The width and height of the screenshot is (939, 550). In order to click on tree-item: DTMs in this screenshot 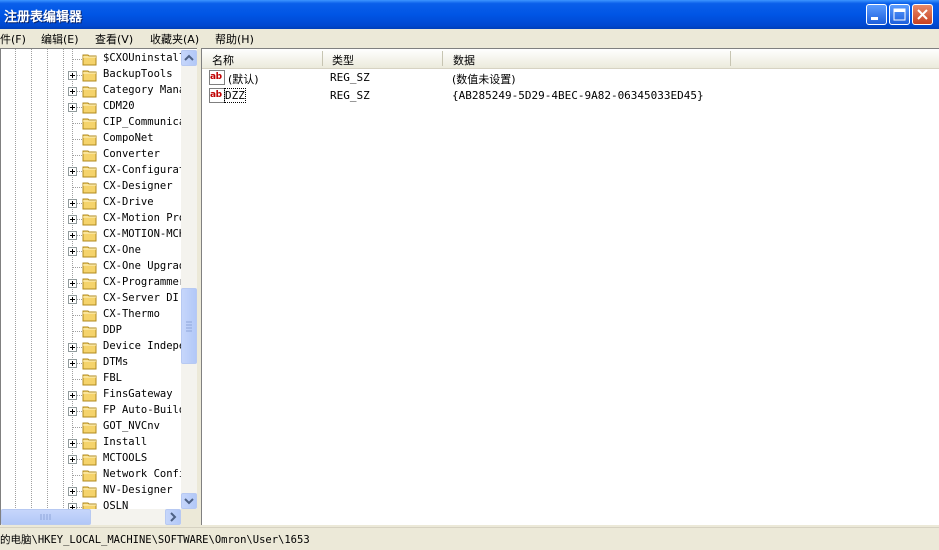, I will do `click(91, 363)`.